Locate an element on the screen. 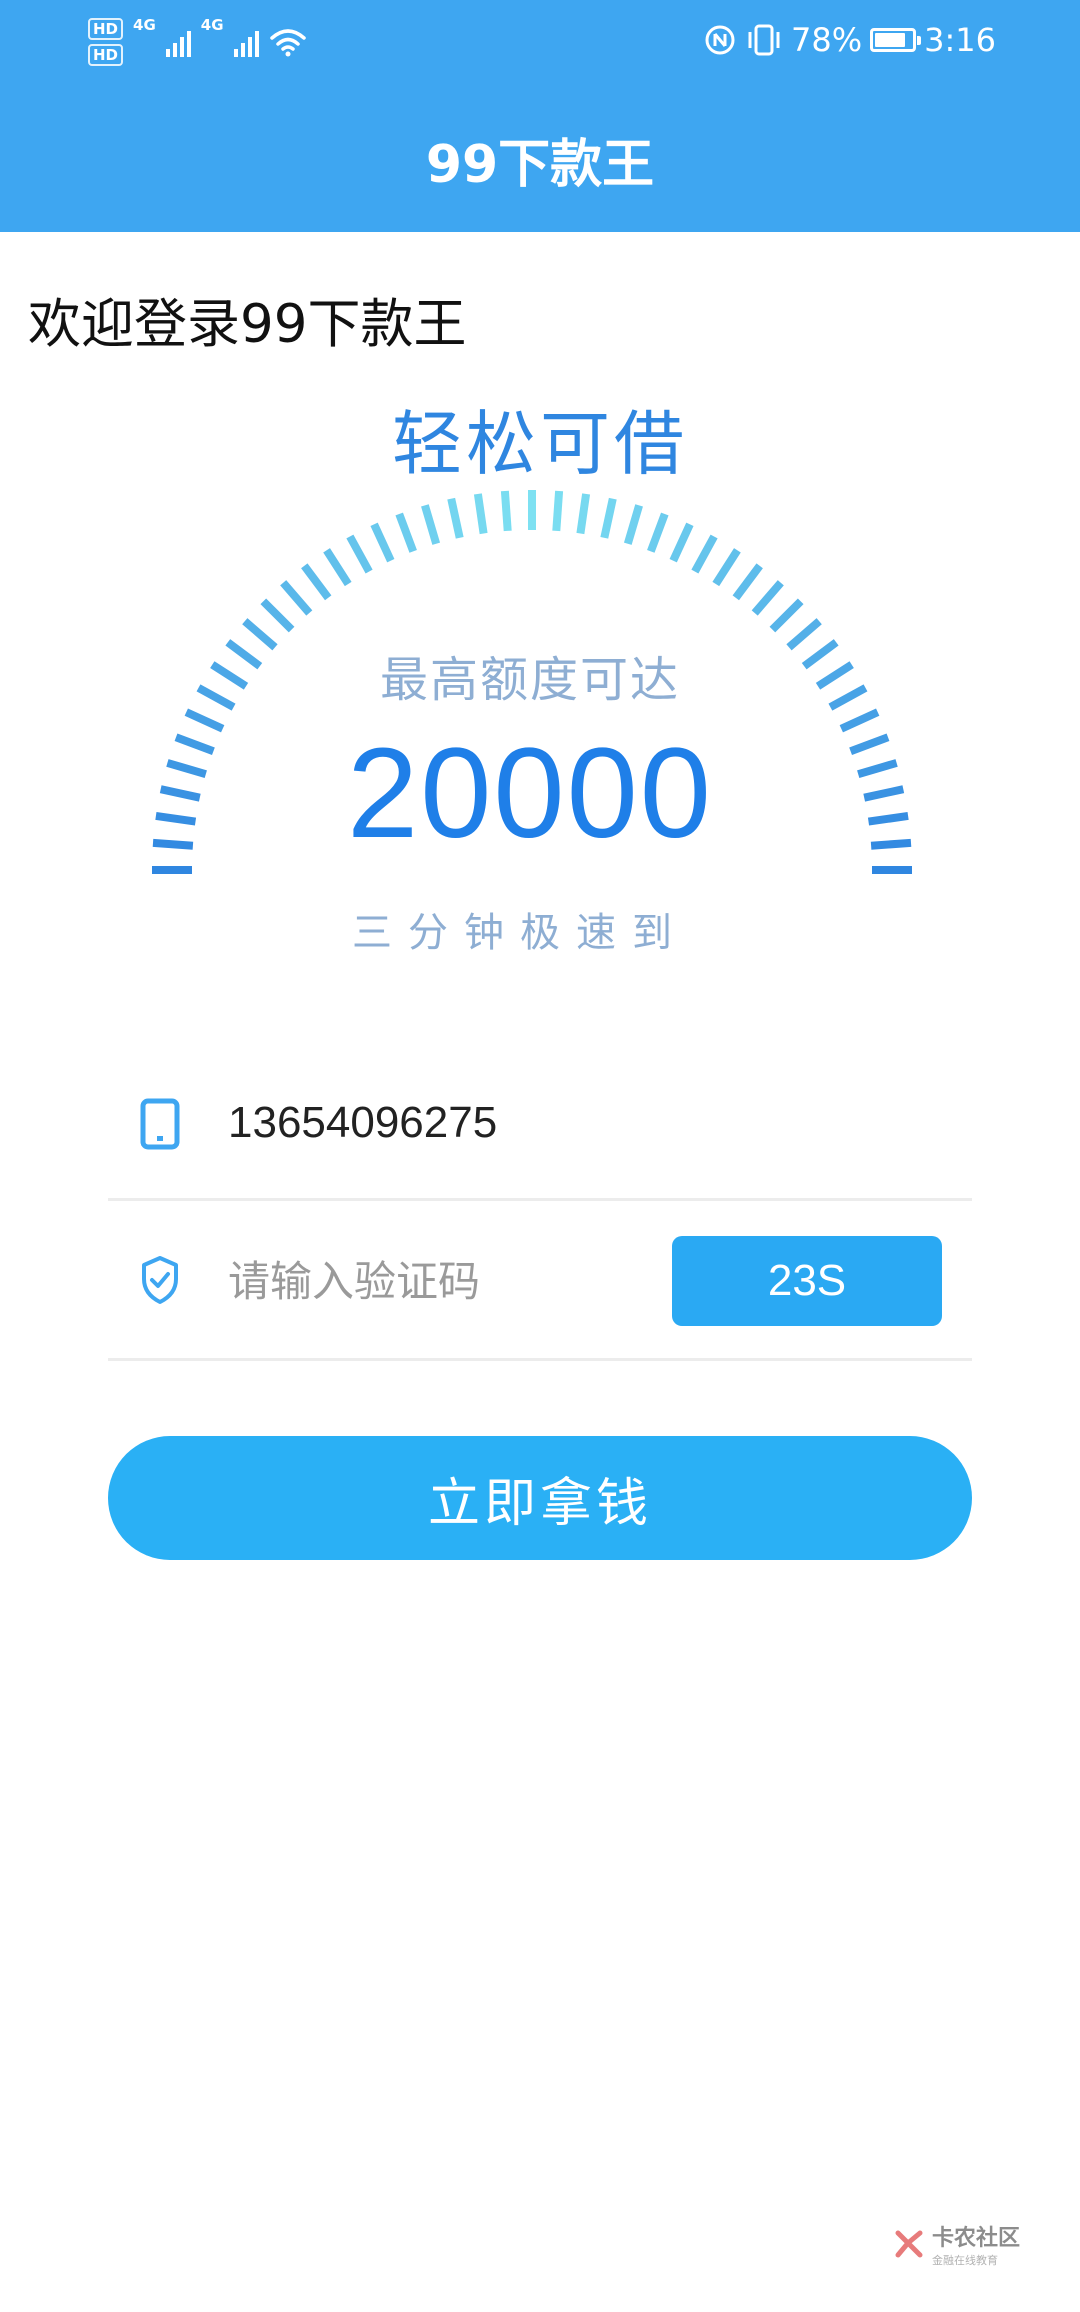  status-bar: HD HD 4G 4G 78% 3:16 is located at coordinates (540, 40).